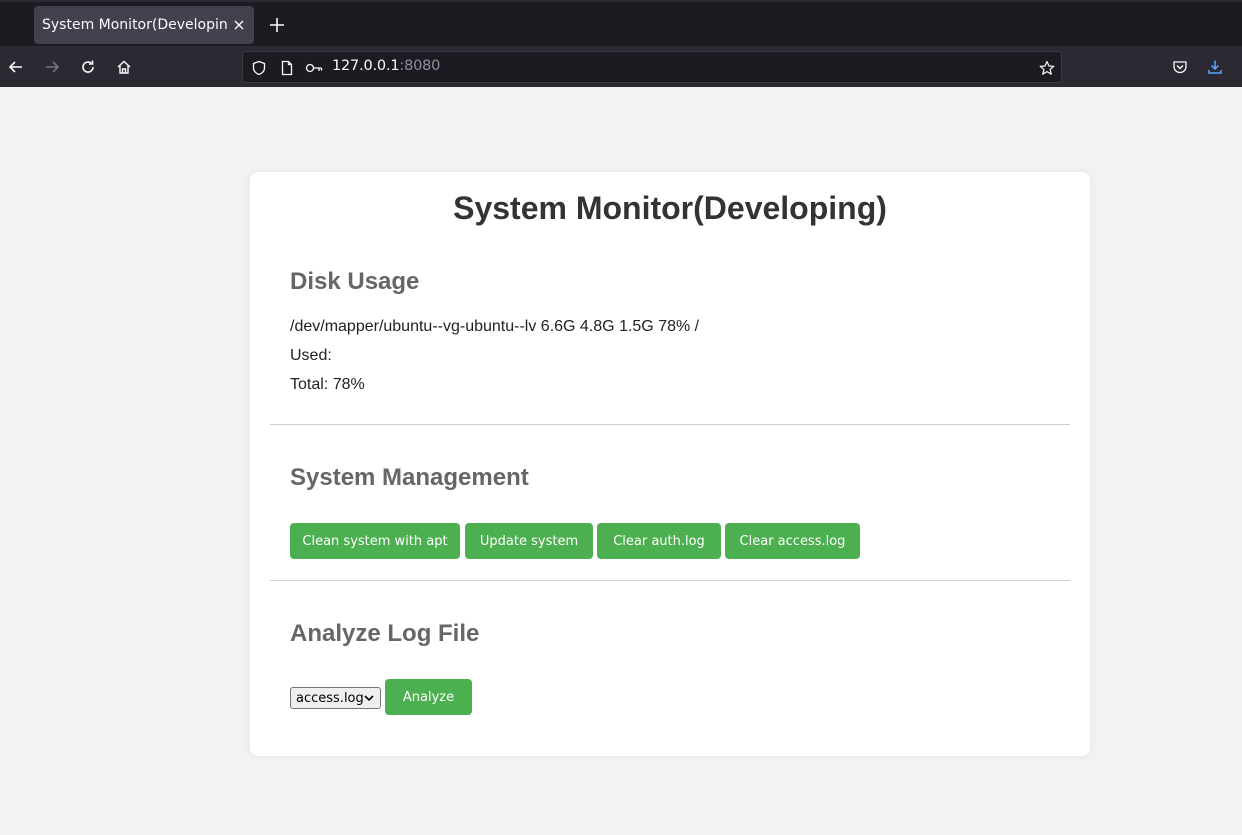 This screenshot has width=1242, height=835. I want to click on clear-access-log-button: Clear access.log, so click(792, 541).